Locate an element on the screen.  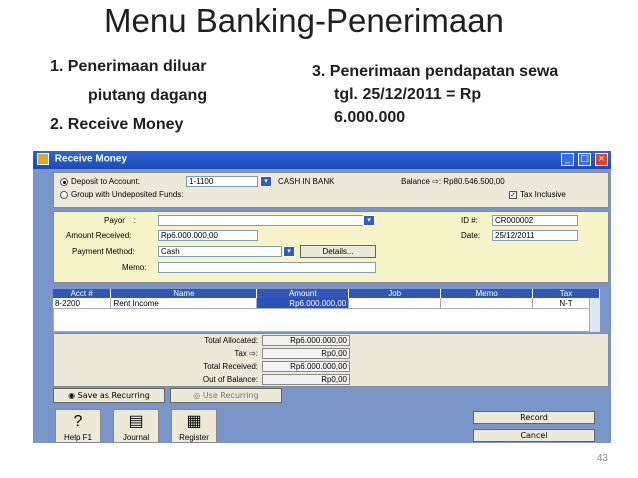
payor-dropdown-icon: ▾ is located at coordinates (369, 220).